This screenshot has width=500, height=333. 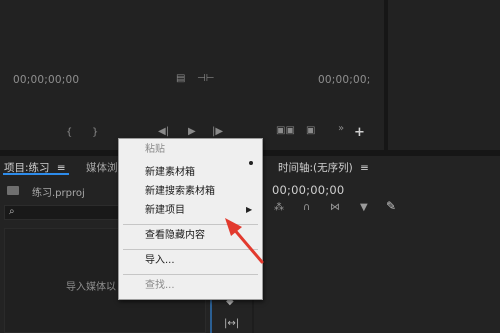 What do you see at coordinates (341, 129) in the screenshot?
I see `more-controls-icon: »` at bounding box center [341, 129].